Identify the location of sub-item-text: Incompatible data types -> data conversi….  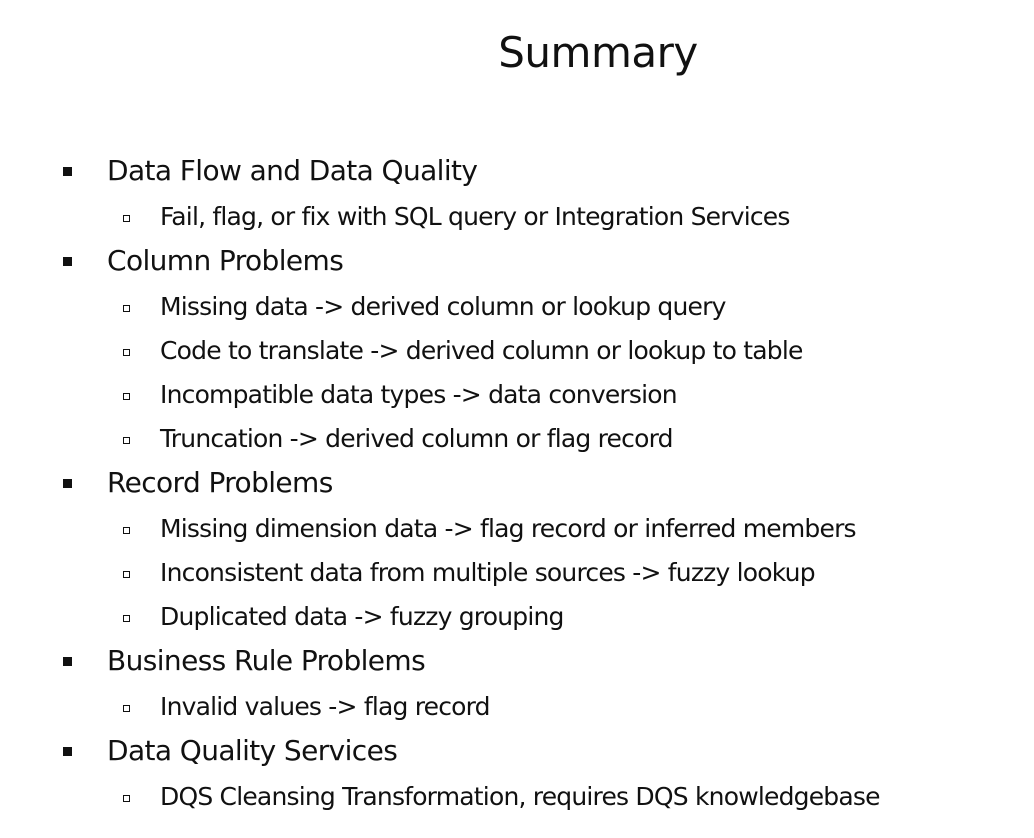
(419, 394).